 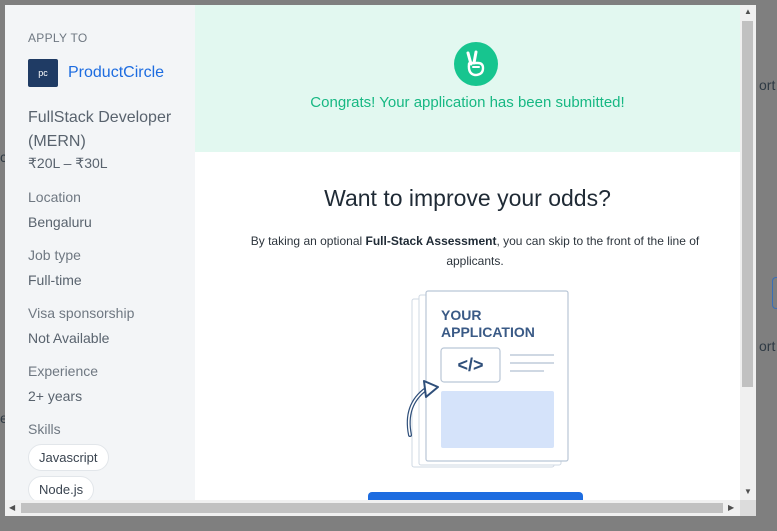 I want to click on company-row: pc ProductCircle, so click(x=96, y=73).